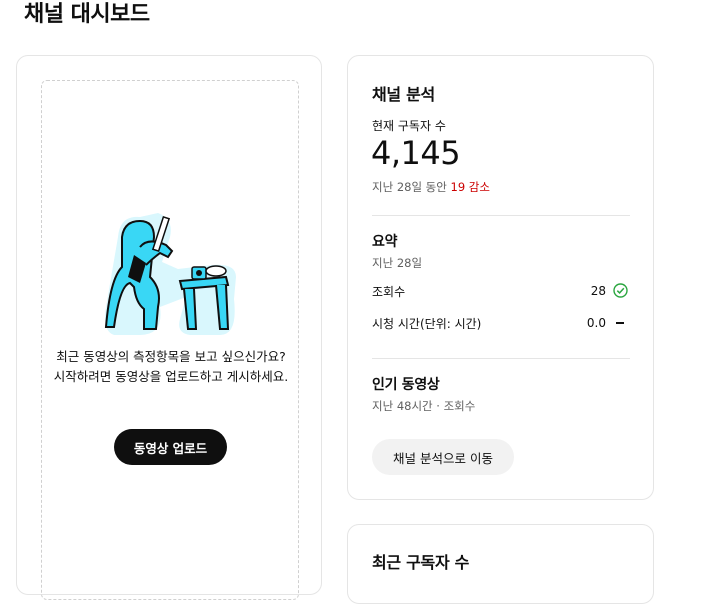 The width and height of the screenshot is (725, 604). I want to click on summary-period: 지난 28일, so click(397, 263).